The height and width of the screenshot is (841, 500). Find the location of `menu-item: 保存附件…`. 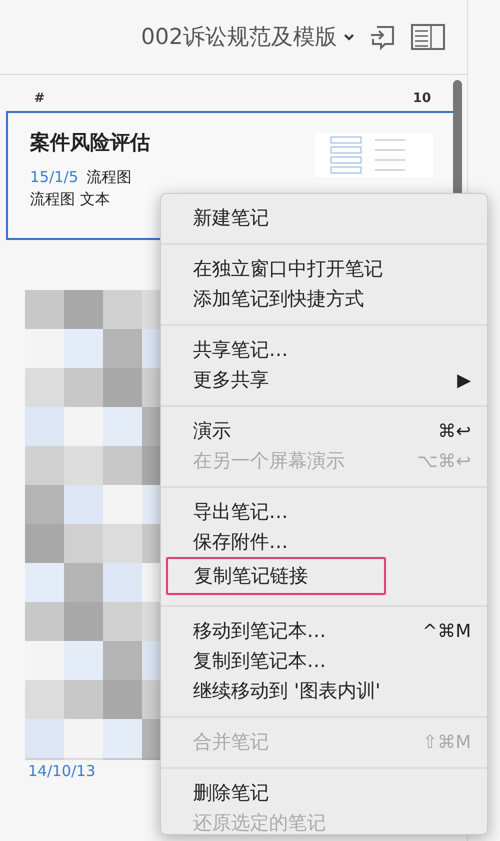

menu-item: 保存附件… is located at coordinates (324, 542).